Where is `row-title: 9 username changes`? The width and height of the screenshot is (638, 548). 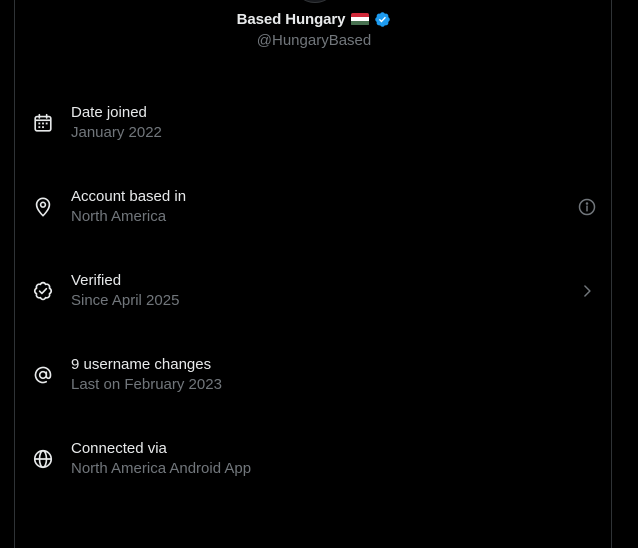
row-title: 9 username changes is located at coordinates (141, 364).